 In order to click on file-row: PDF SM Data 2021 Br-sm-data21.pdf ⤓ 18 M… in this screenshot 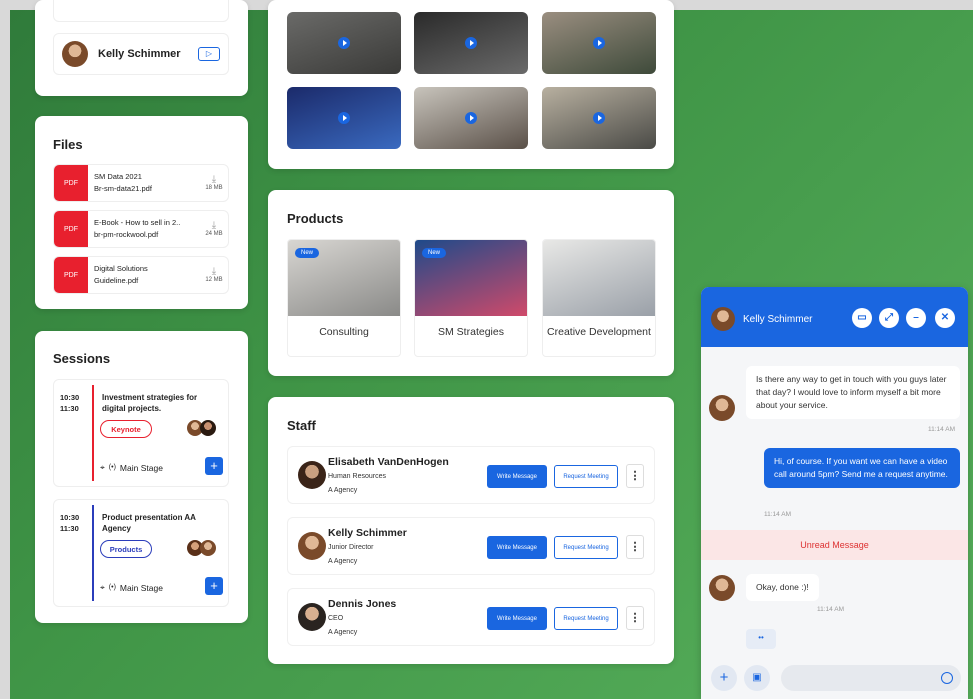, I will do `click(141, 183)`.